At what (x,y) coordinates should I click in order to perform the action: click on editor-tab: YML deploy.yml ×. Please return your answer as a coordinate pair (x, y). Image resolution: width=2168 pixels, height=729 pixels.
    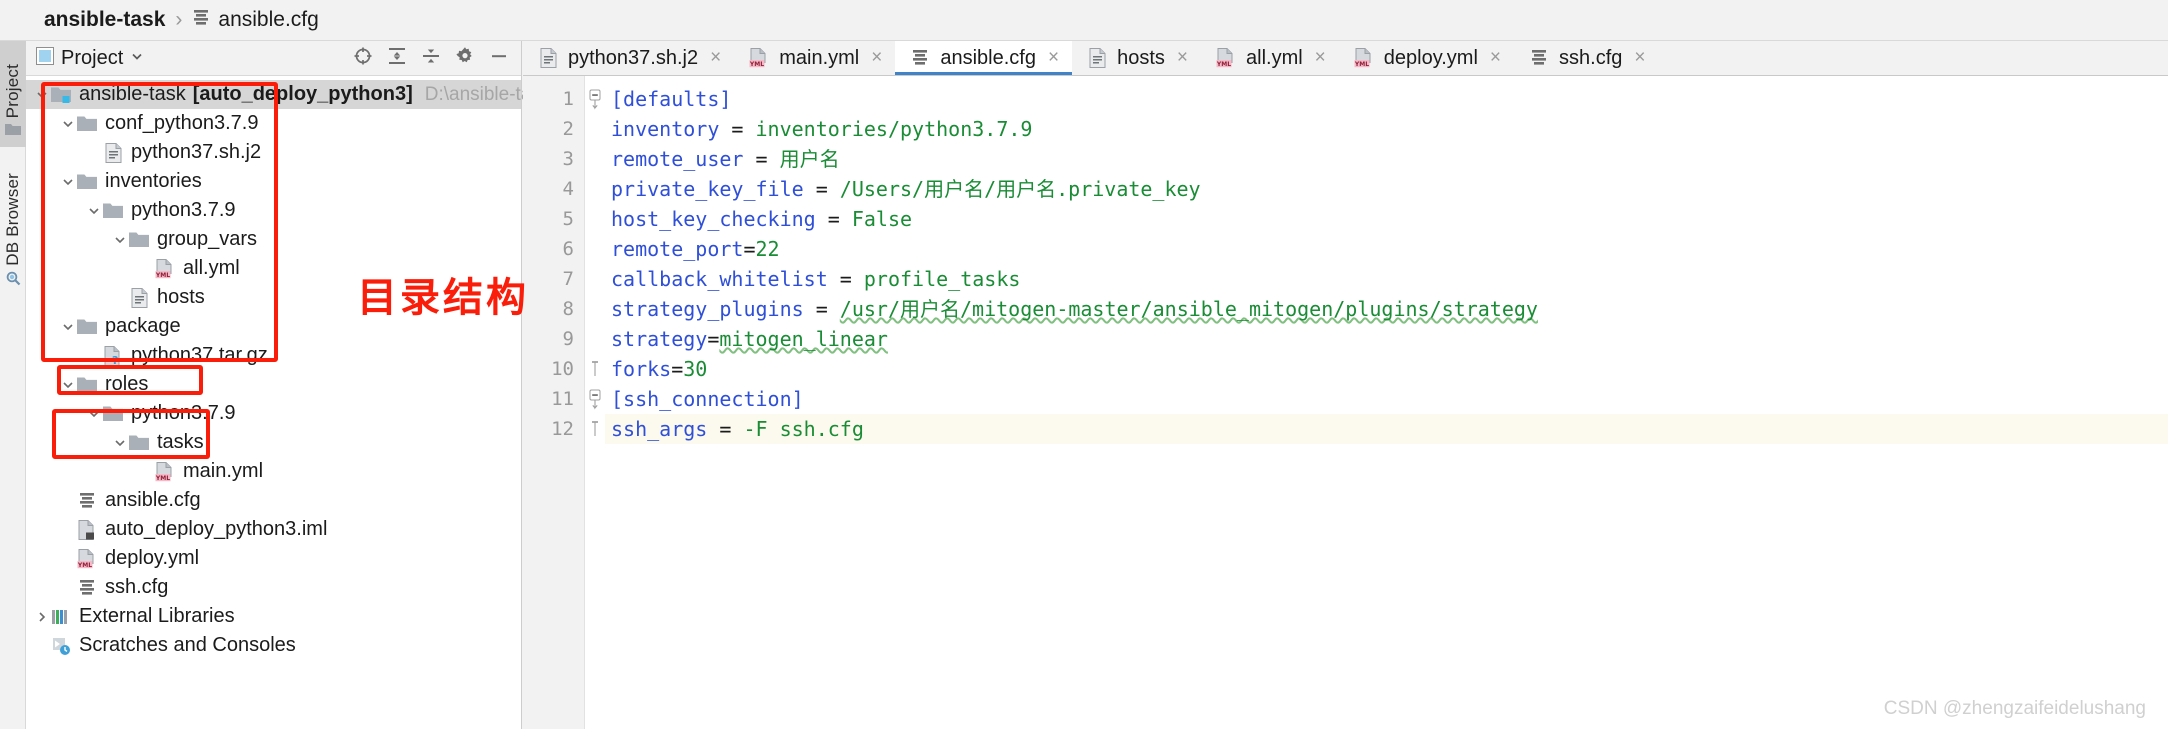
    Looking at the image, I should click on (1426, 58).